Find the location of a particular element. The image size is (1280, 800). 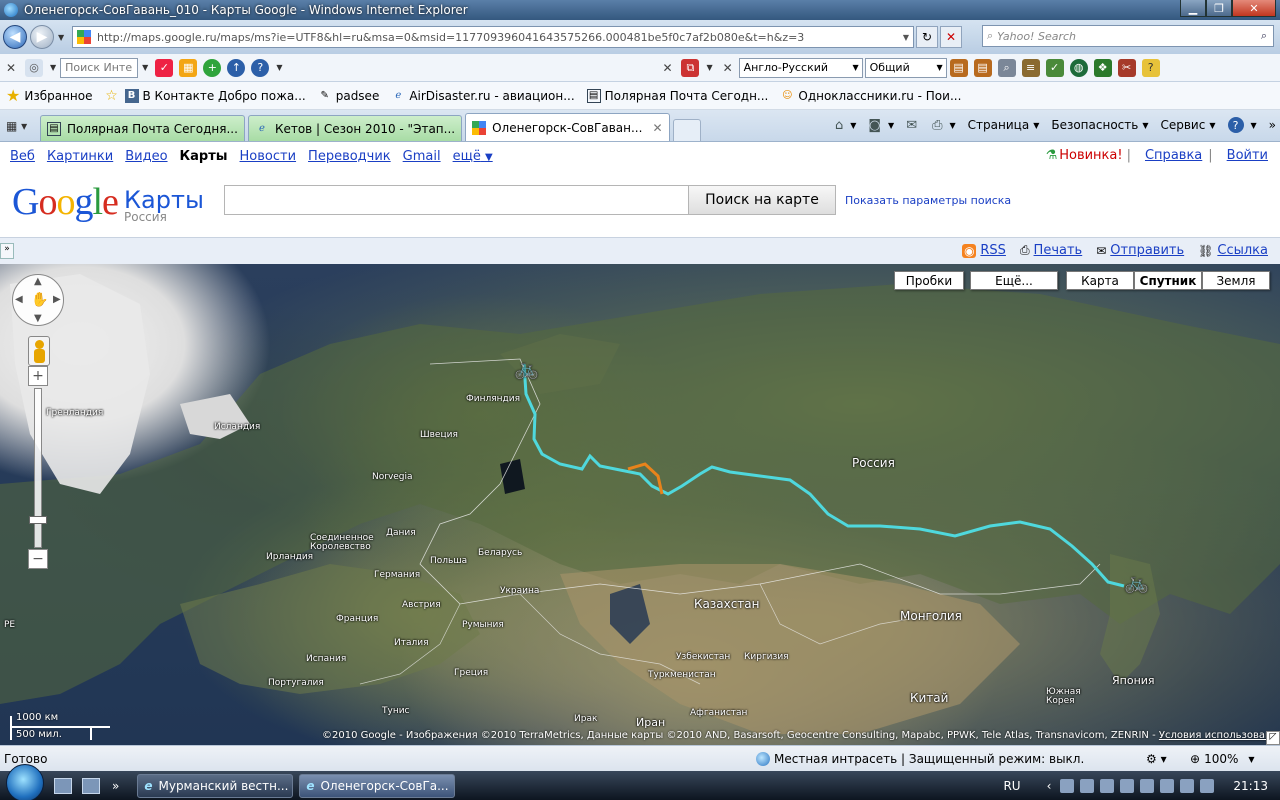

street-view-pegman-icon is located at coordinates (39, 351).